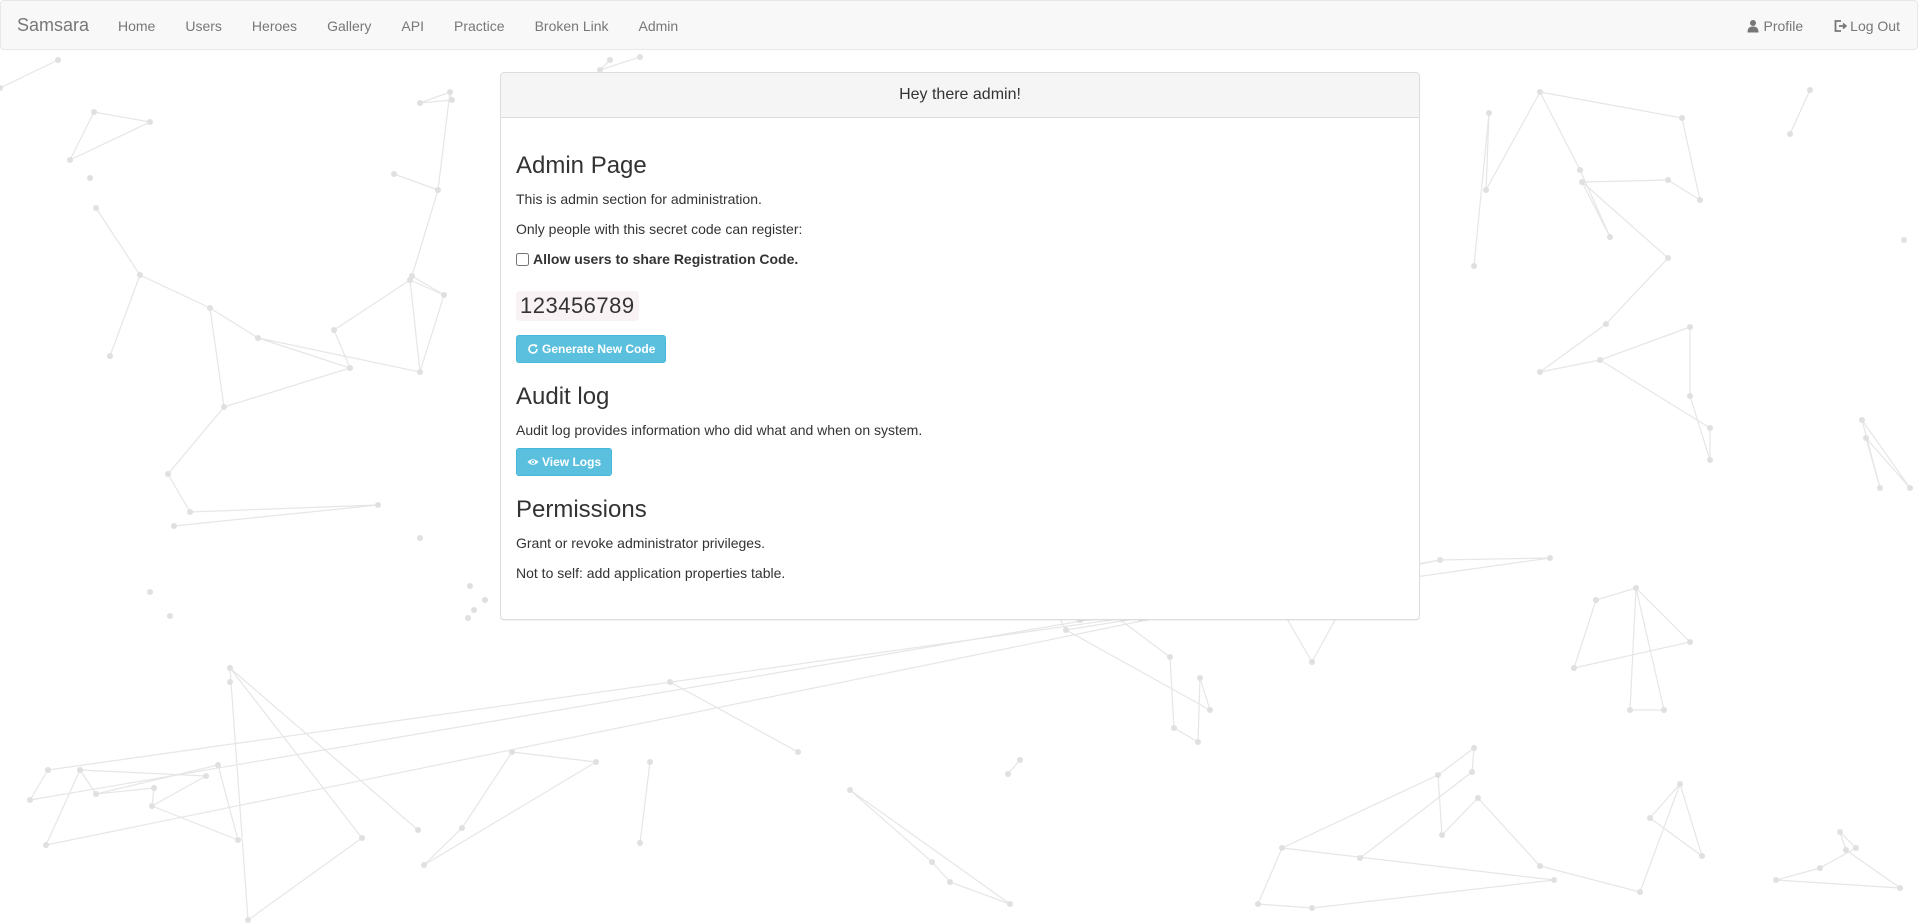 The width and height of the screenshot is (1920, 924). Describe the element at coordinates (572, 462) in the screenshot. I see `view-logs-label: View Logs` at that location.